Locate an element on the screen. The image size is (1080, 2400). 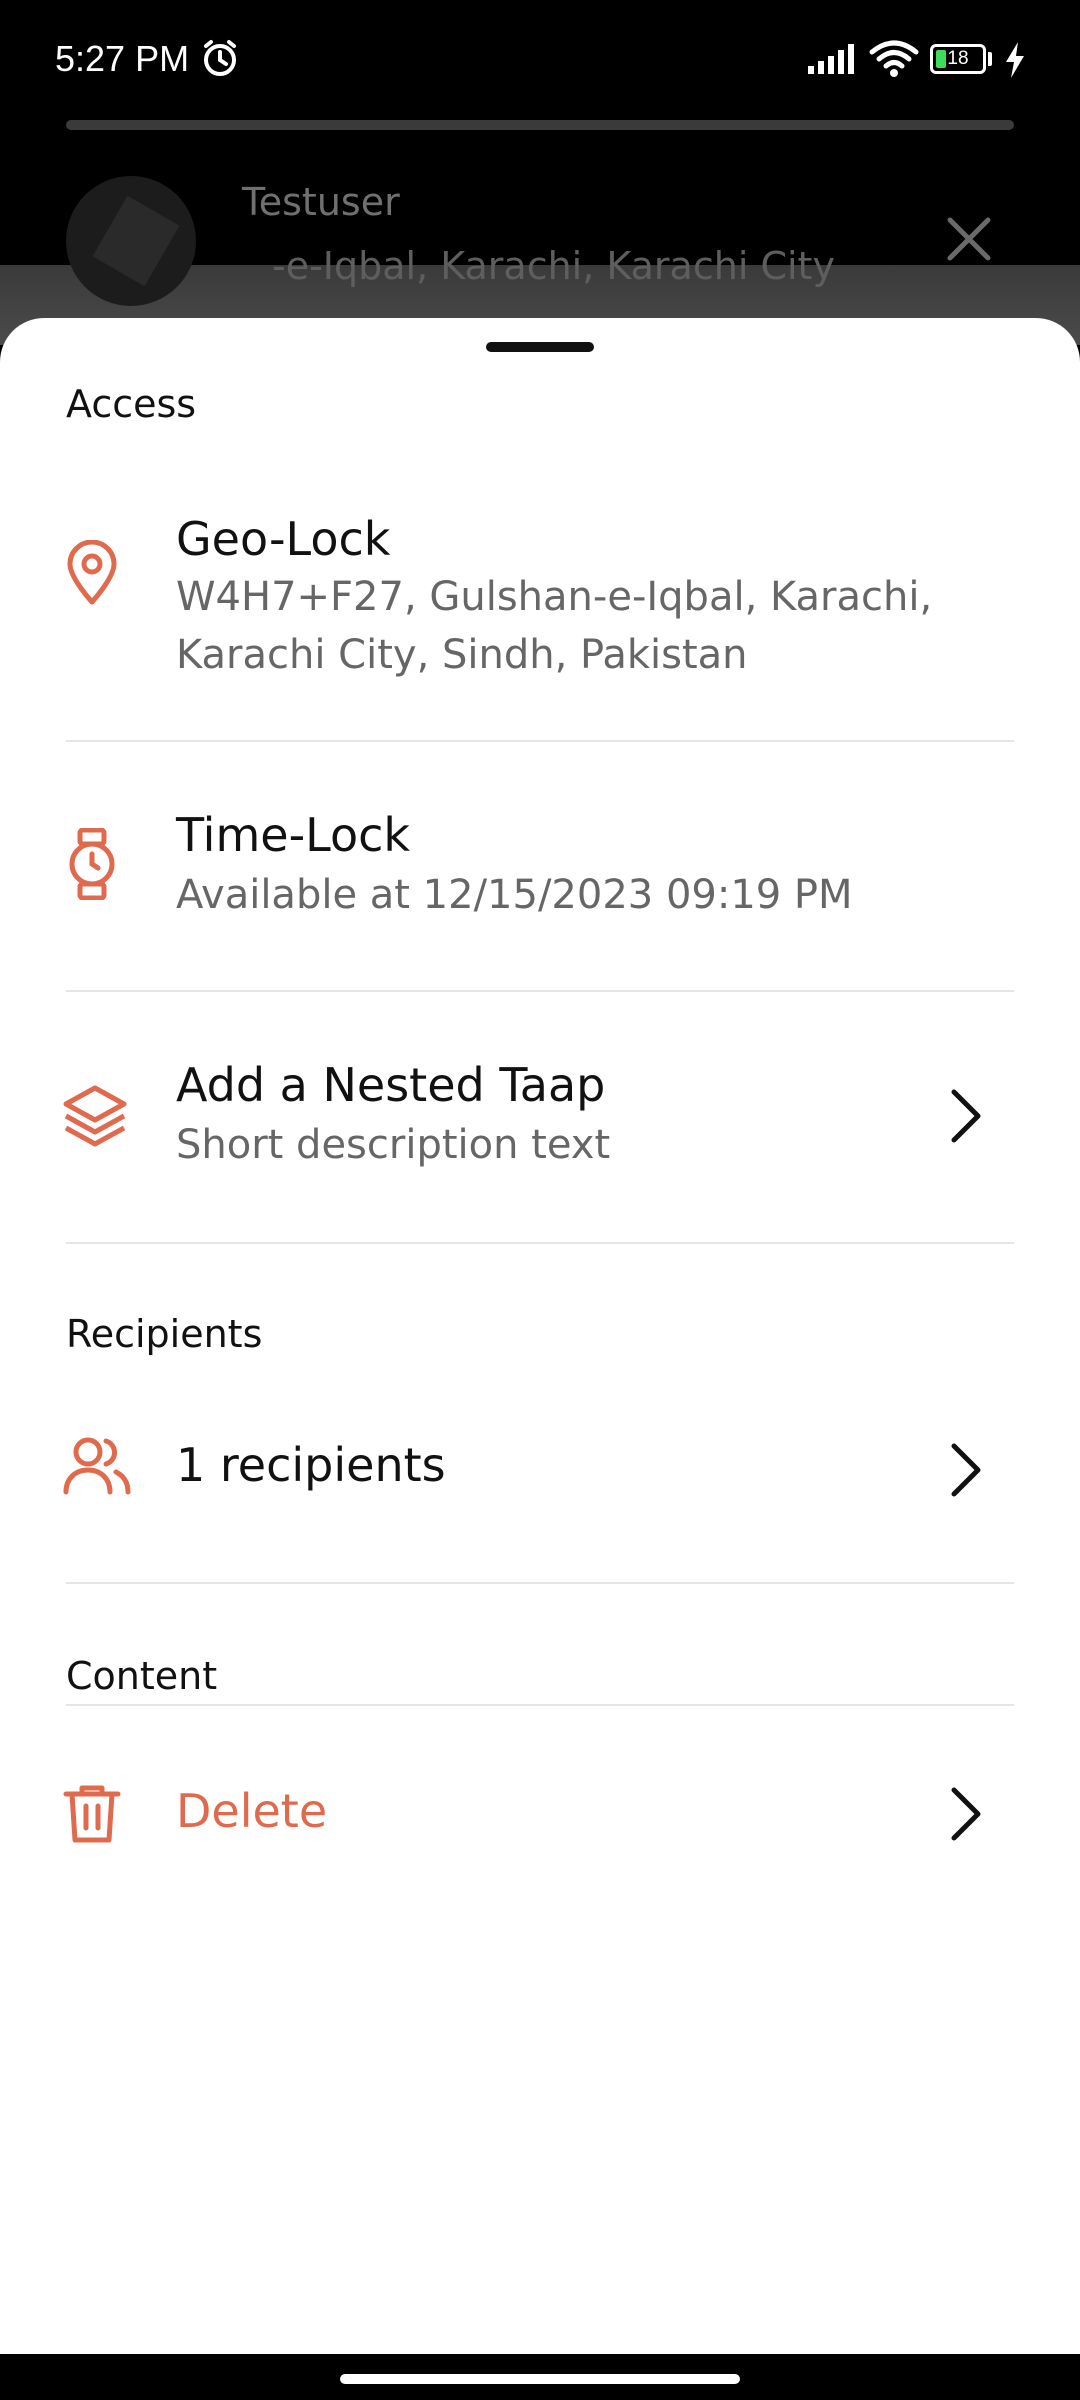
geo-lock-address-line1: W4H7+F27, Gulshan-e-Iqbal, Karachi, is located at coordinates (554, 597).